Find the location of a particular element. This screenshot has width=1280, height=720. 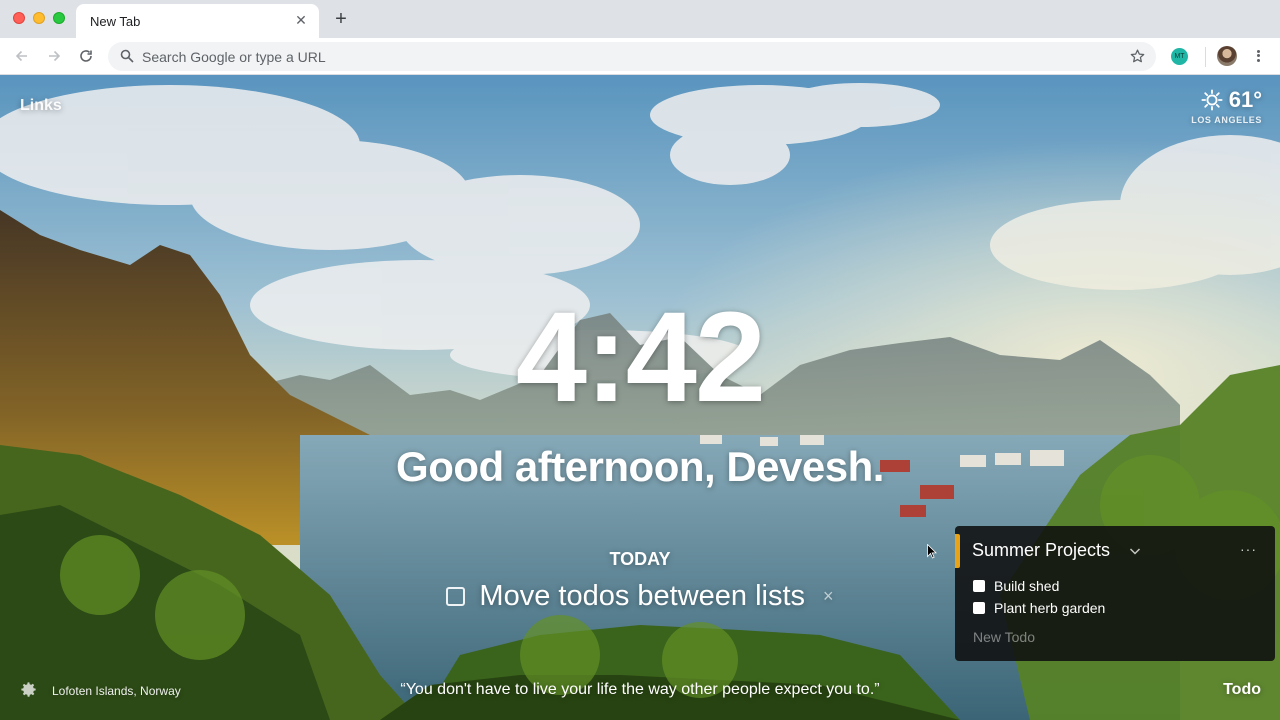

new-todo-input: New Todo is located at coordinates (1004, 637).